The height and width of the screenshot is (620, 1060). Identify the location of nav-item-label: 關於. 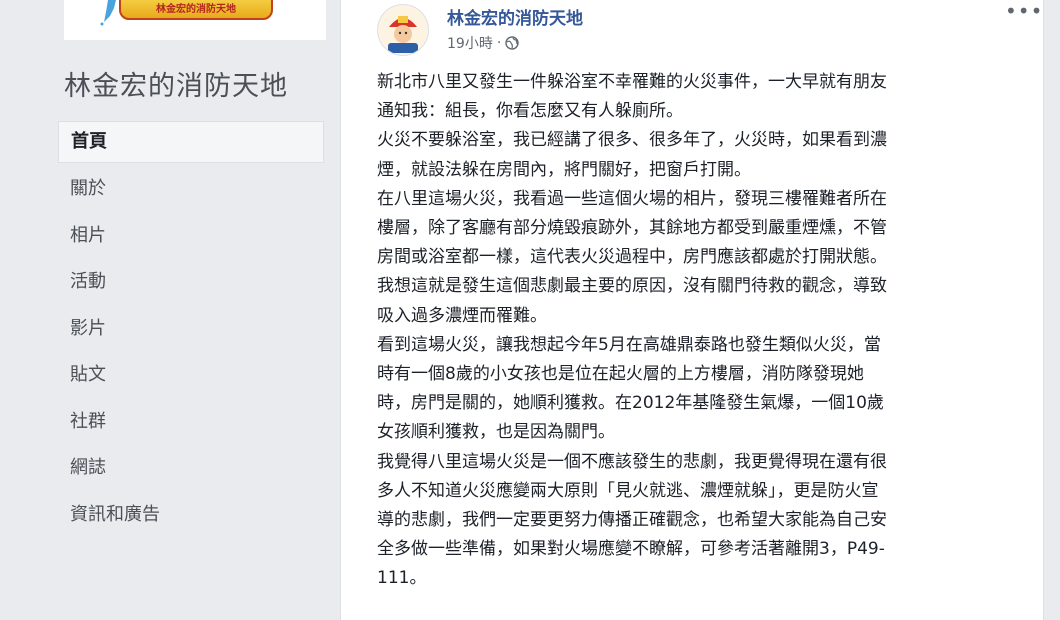
(88, 188).